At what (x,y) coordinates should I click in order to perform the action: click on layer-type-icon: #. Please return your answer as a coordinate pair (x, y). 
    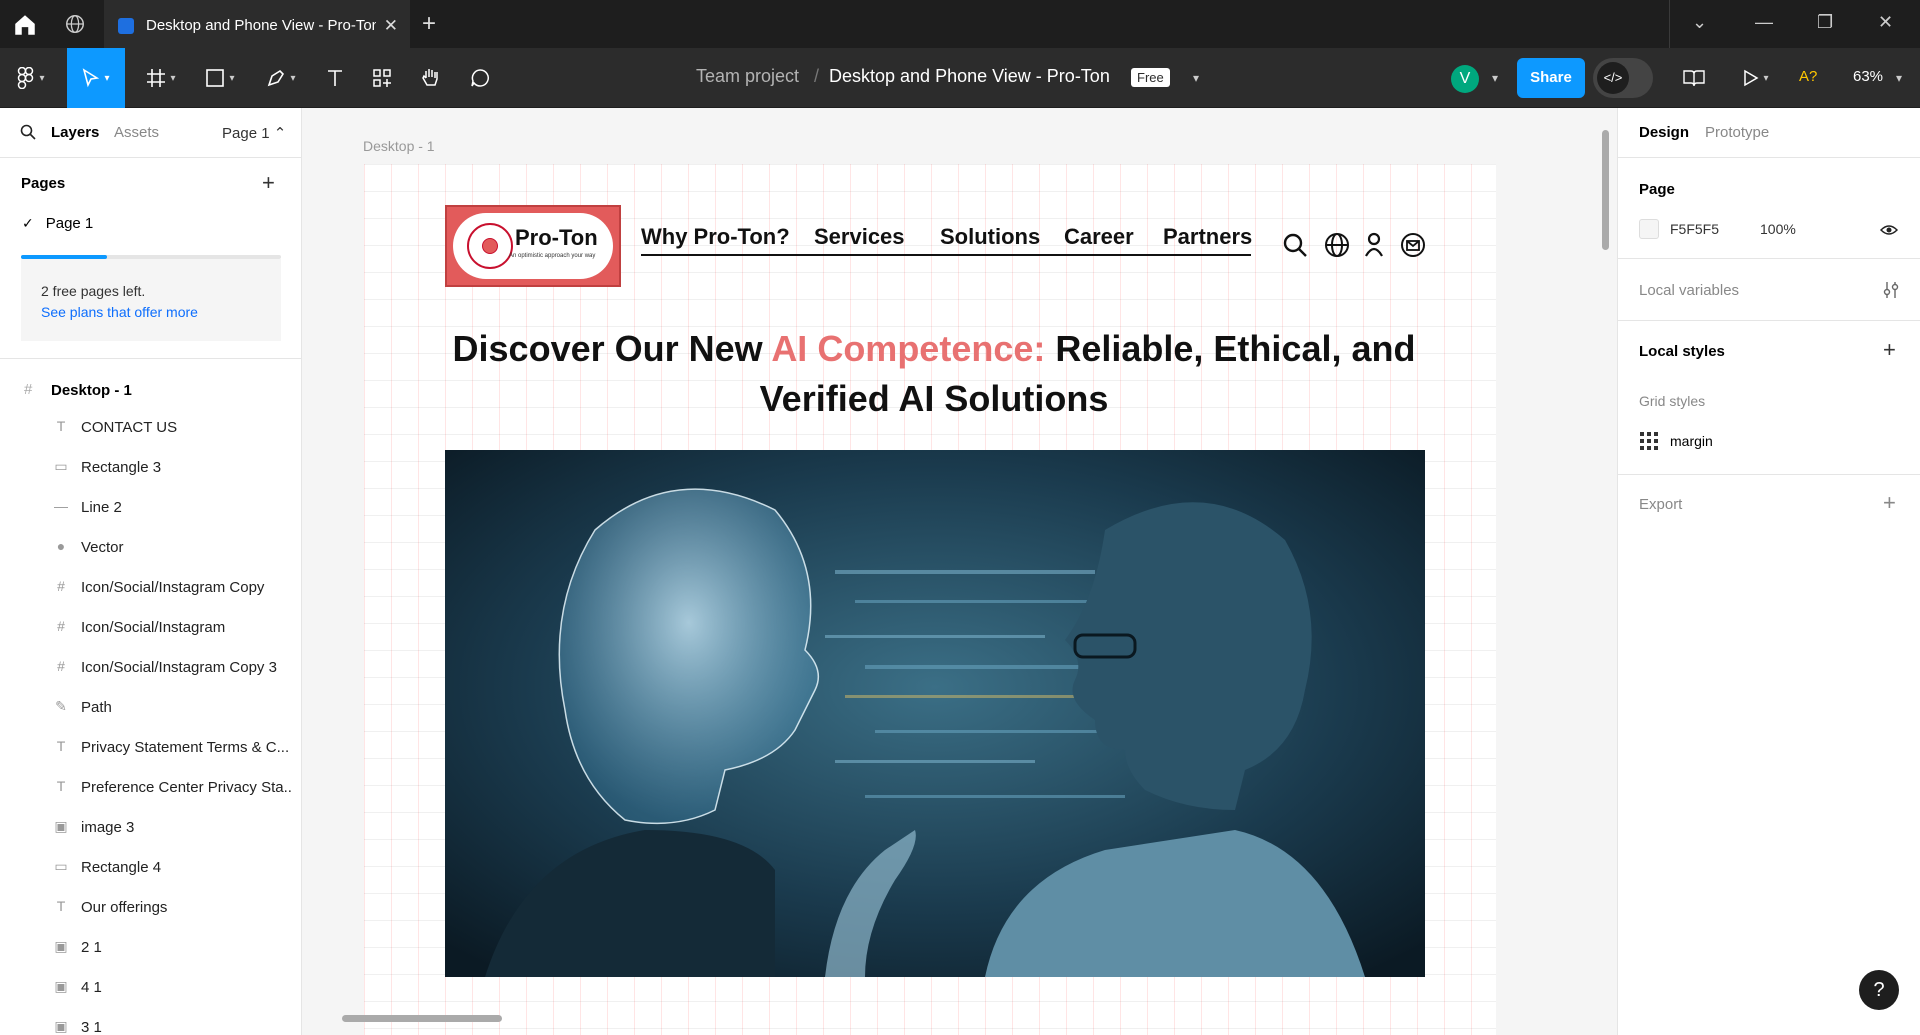
    Looking at the image, I should click on (61, 586).